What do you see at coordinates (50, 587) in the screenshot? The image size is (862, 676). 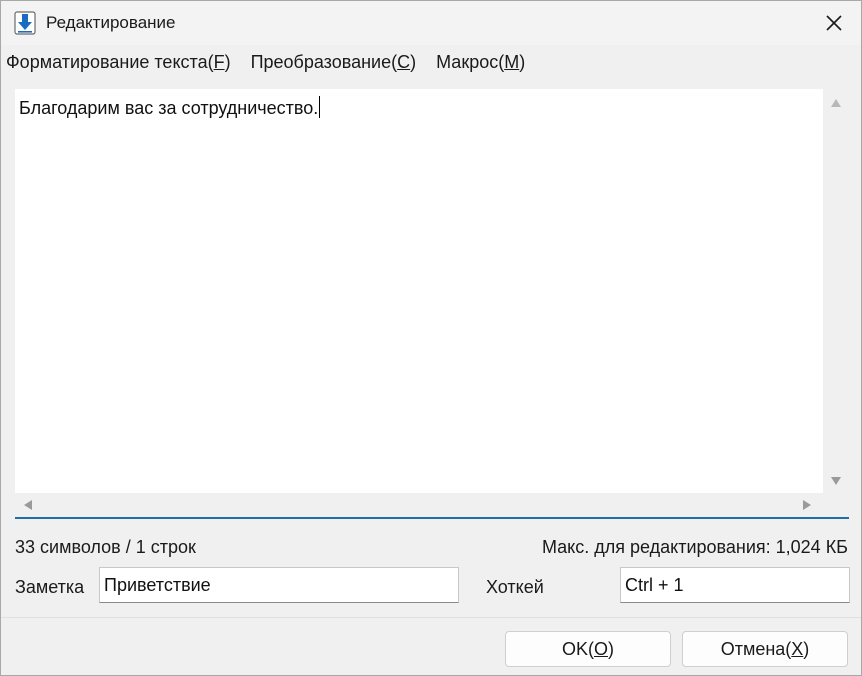 I see `note-label: Заметка` at bounding box center [50, 587].